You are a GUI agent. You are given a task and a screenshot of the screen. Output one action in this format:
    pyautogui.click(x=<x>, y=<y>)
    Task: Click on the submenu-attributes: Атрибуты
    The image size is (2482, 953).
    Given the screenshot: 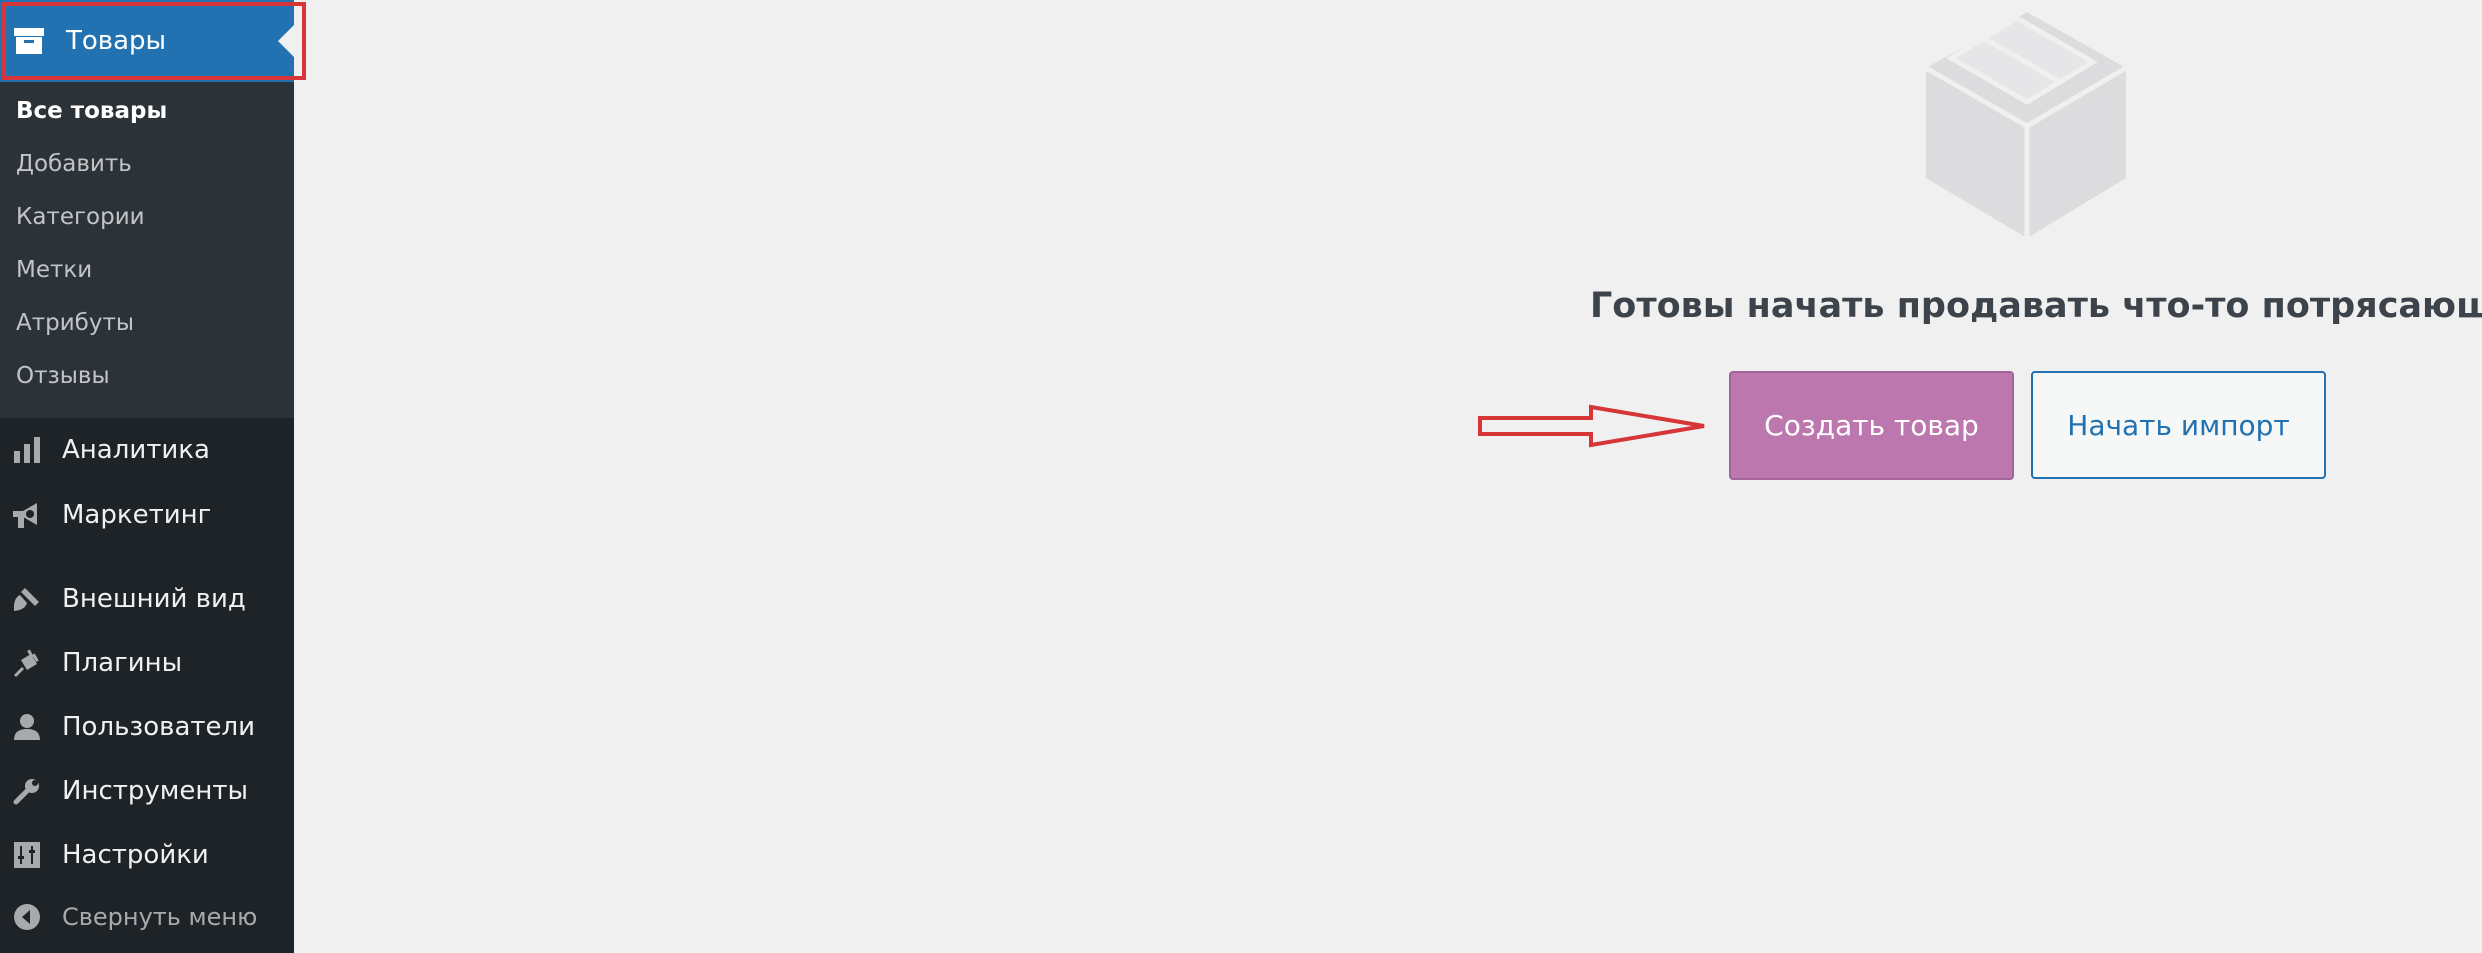 What is the action you would take?
    pyautogui.click(x=75, y=323)
    